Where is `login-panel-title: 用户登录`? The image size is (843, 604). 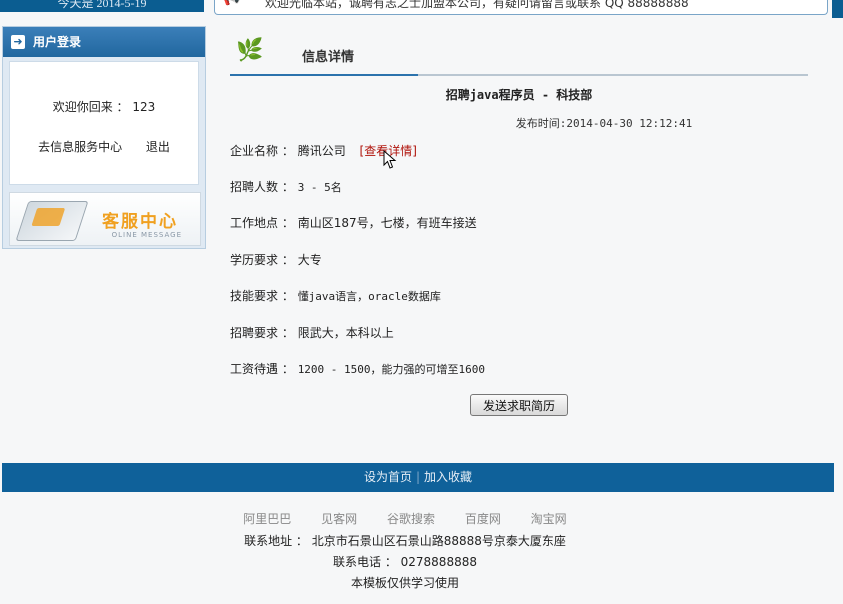
login-panel-title: 用户登录 is located at coordinates (57, 42).